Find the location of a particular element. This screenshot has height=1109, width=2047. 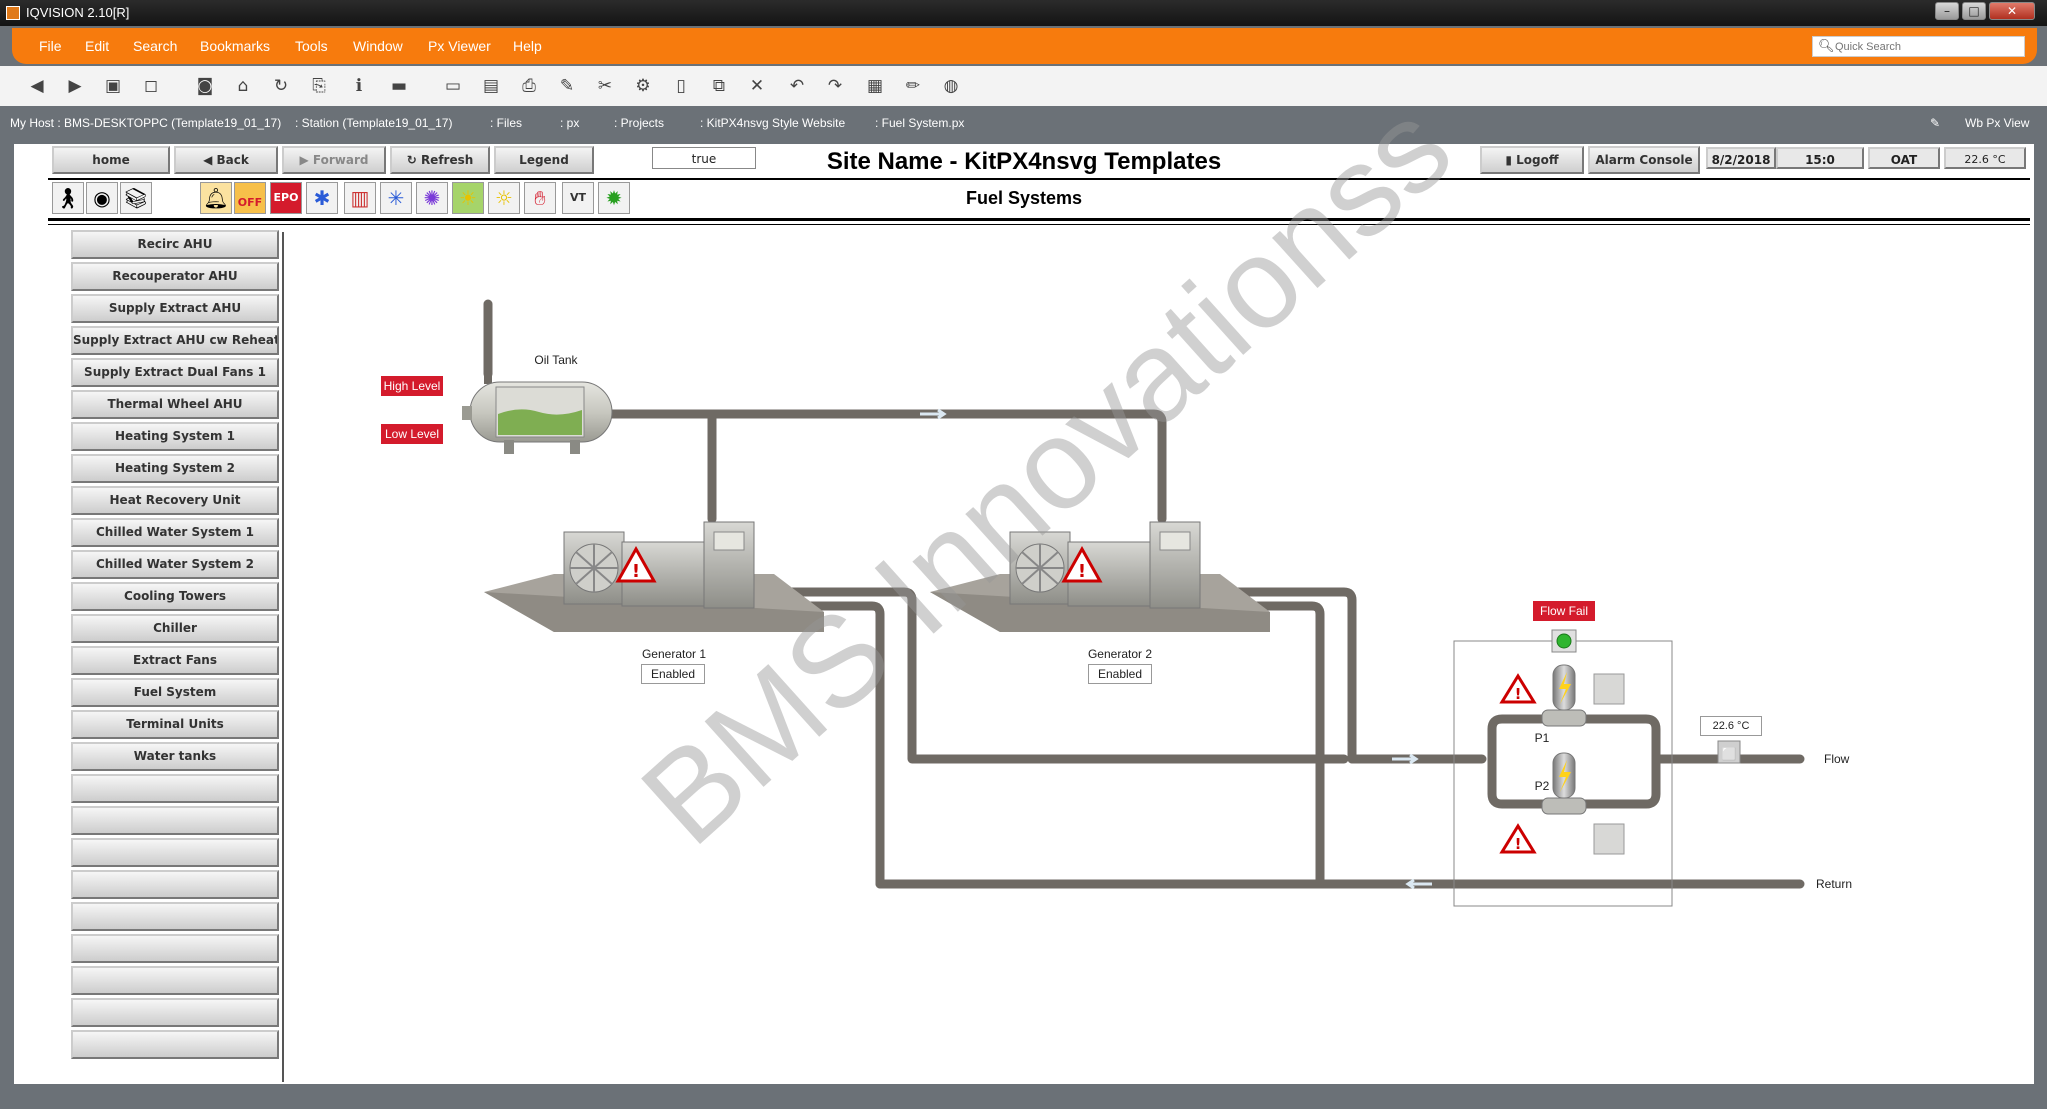

generator1-label: Generator 1 is located at coordinates (674, 654).